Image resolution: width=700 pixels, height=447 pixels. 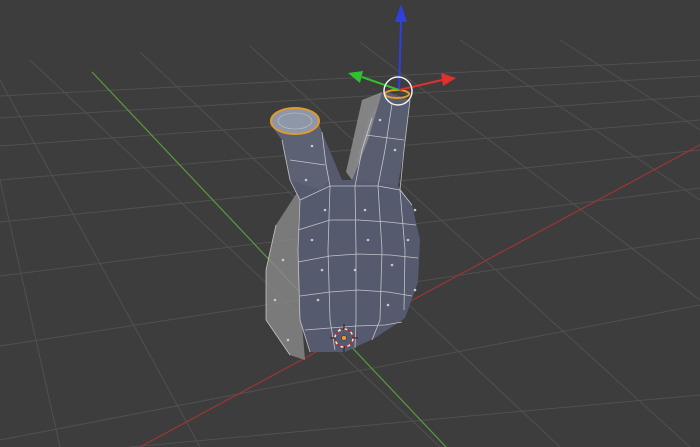 What do you see at coordinates (380, 83) in the screenshot?
I see `gizmo-y-handle` at bounding box center [380, 83].